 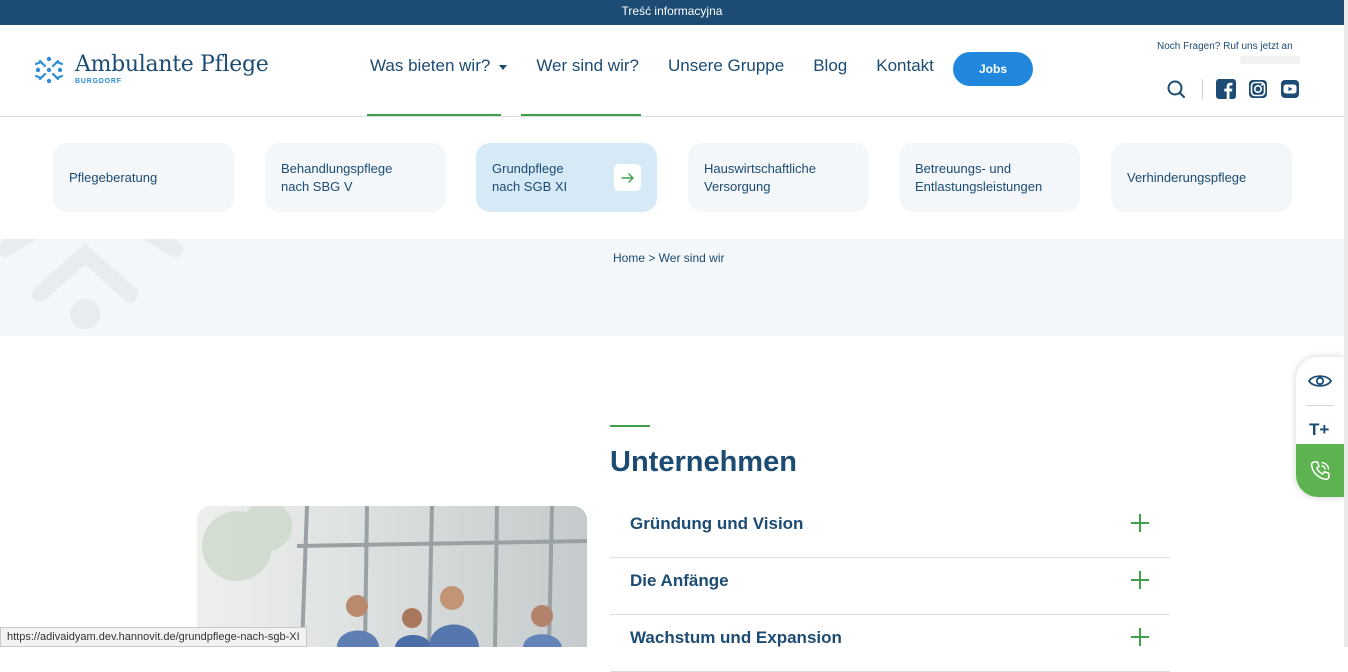 I want to click on card-line2: nach SBG V, so click(x=317, y=186).